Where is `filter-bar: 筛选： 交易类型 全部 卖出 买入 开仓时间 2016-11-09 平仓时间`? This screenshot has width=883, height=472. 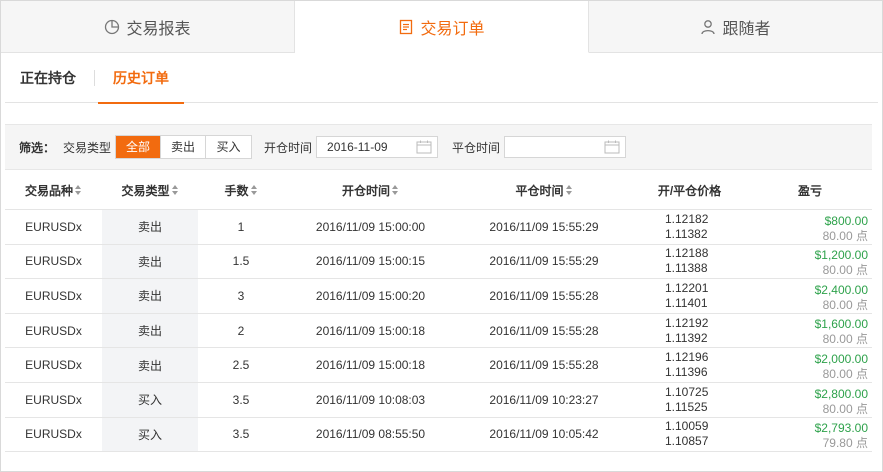 filter-bar: 筛选： 交易类型 全部 卖出 买入 开仓时间 2016-11-09 平仓时间 is located at coordinates (438, 147).